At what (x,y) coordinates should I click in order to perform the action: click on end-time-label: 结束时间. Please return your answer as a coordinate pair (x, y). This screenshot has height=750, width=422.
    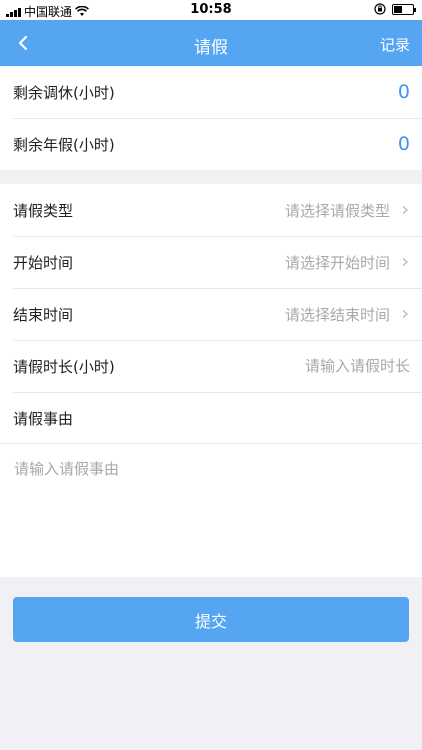
    Looking at the image, I should click on (43, 314).